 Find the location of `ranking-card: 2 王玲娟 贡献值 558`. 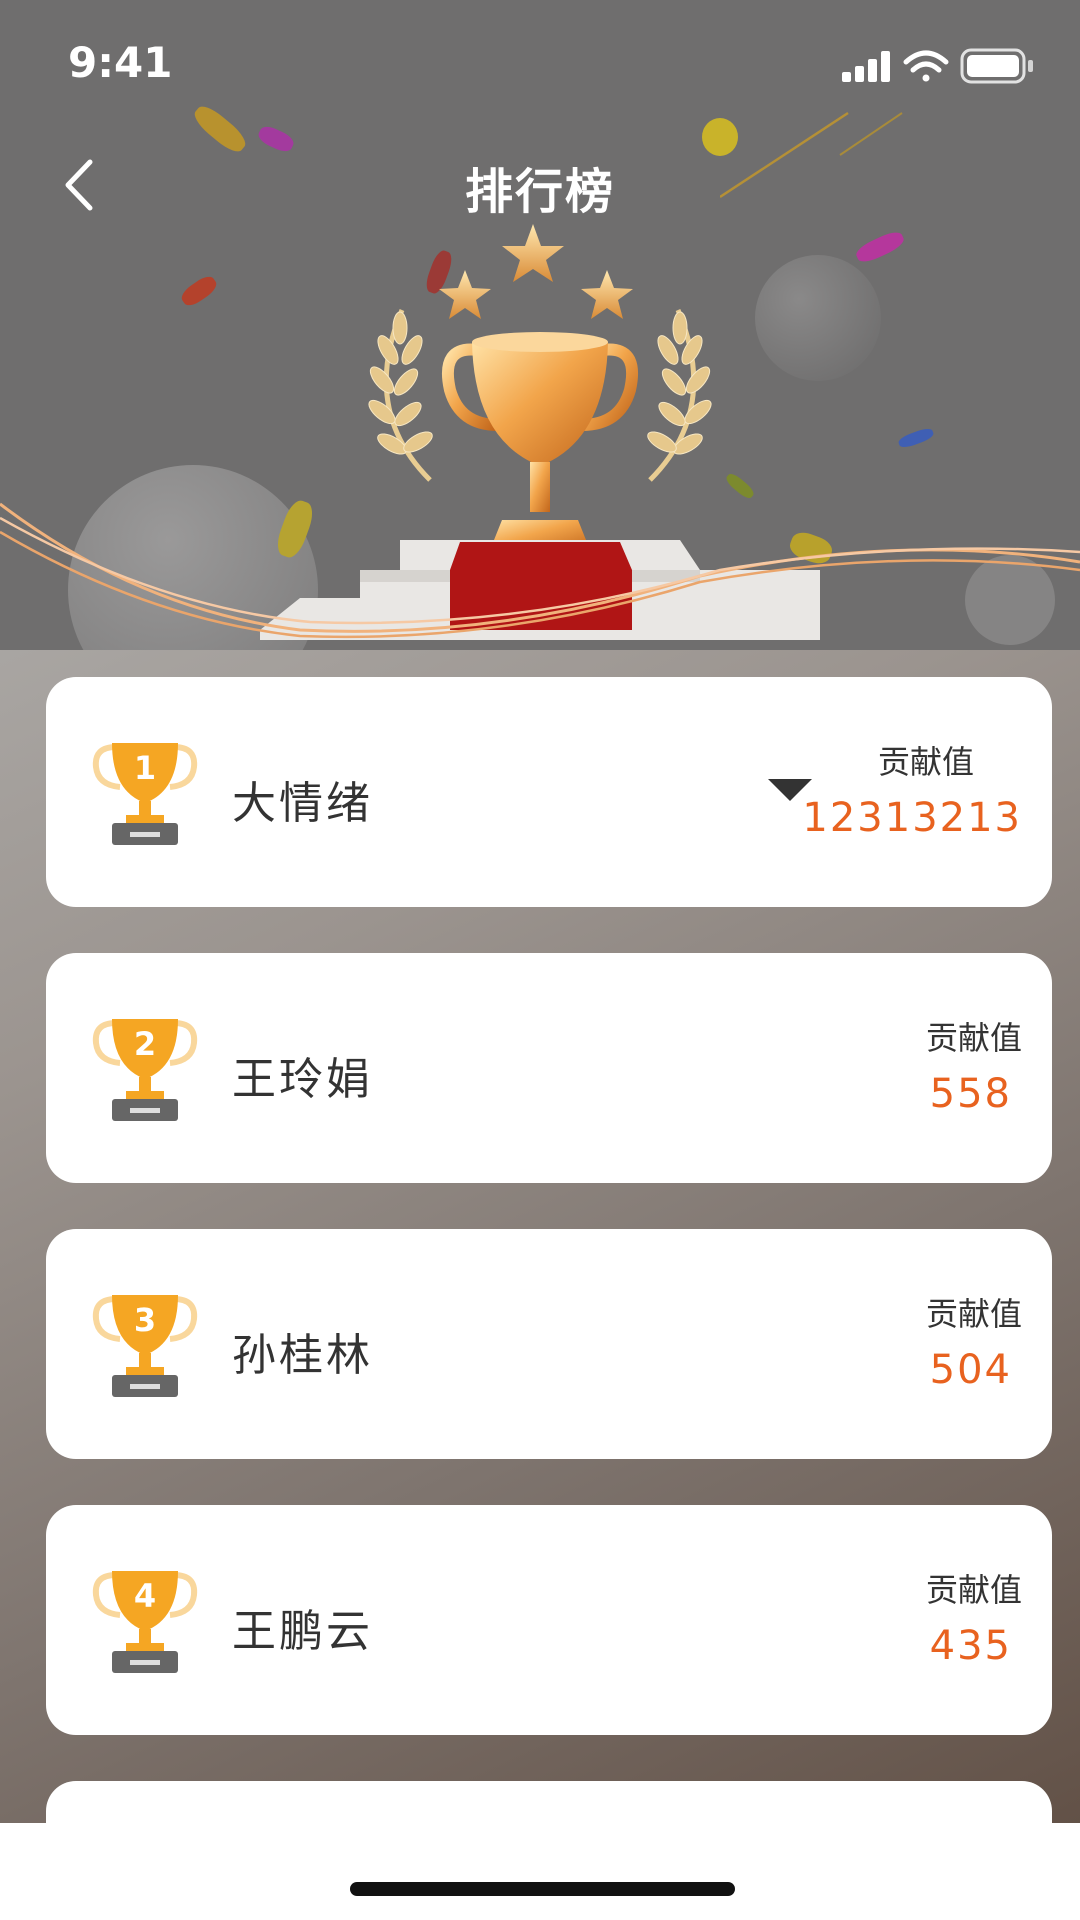

ranking-card: 2 王玲娟 贡献值 558 is located at coordinates (549, 1068).